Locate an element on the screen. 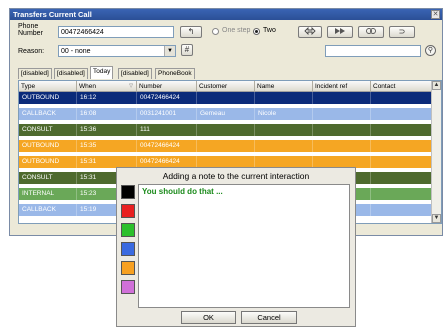 The height and width of the screenshot is (327, 443). column-header-contact: Contact is located at coordinates (402, 86).